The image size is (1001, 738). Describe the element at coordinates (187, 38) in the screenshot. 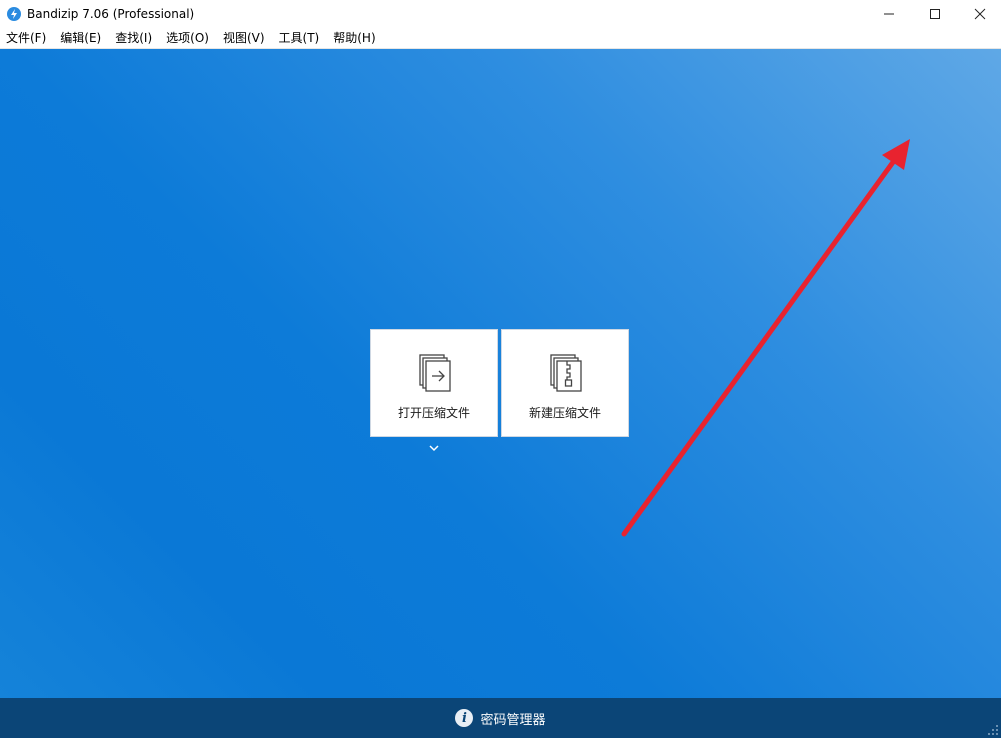

I see `menu-options: 选项(O)` at that location.